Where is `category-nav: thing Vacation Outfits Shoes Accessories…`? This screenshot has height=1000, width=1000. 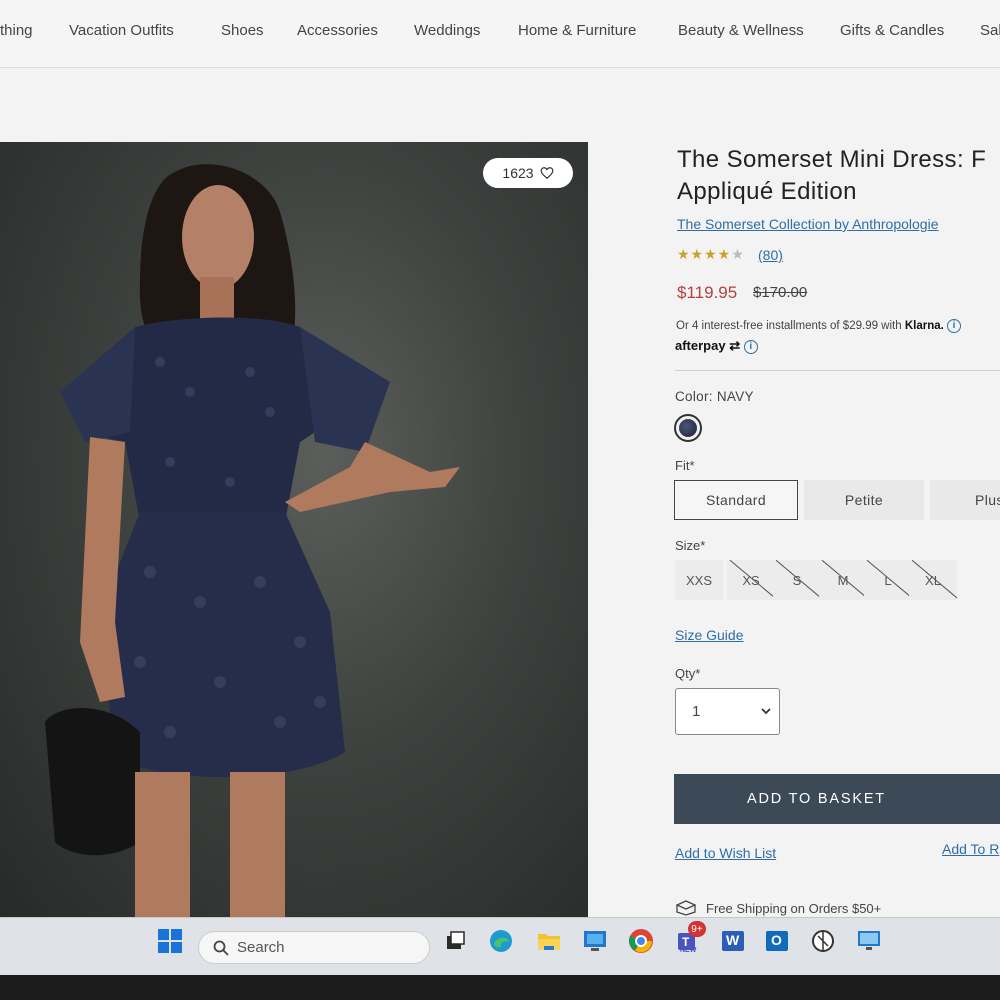
category-nav: thing Vacation Outfits Shoes Accessories… is located at coordinates (500, 34).